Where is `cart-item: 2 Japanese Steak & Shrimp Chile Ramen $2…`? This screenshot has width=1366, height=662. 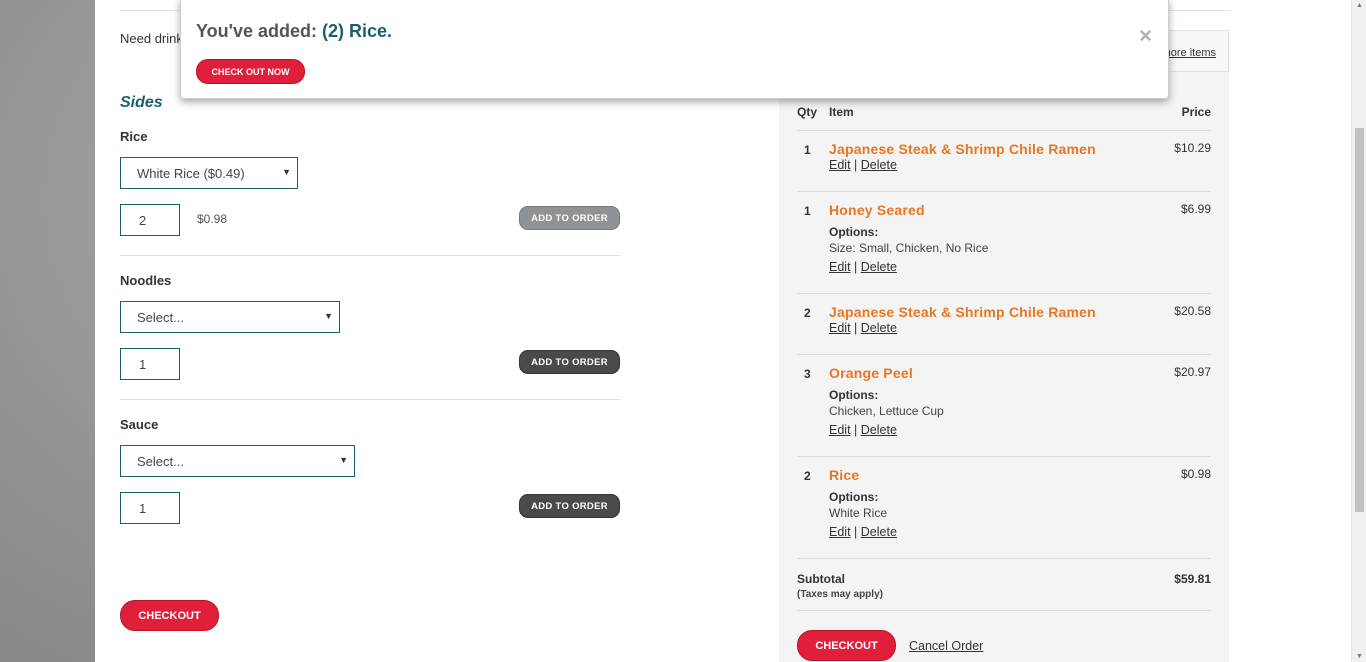 cart-item: 2 Japanese Steak & Shrimp Chile Ramen $2… is located at coordinates (1004, 323).